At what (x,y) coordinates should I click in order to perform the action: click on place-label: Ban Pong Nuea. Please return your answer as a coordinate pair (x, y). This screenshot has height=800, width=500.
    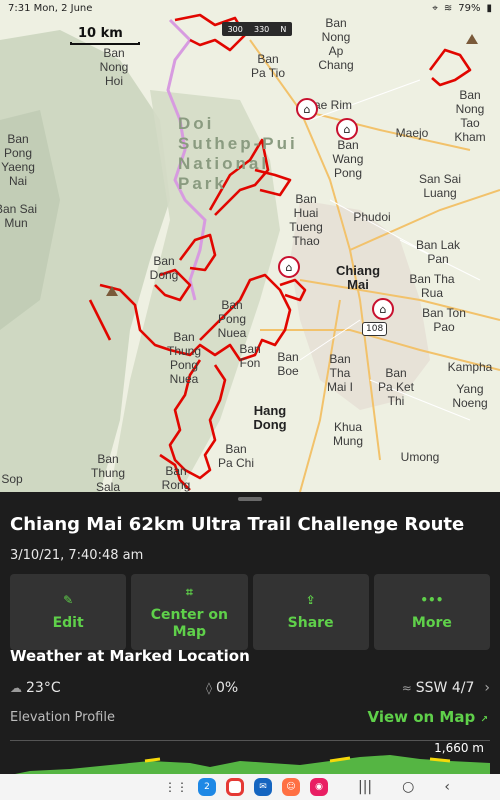
    Looking at the image, I should click on (232, 319).